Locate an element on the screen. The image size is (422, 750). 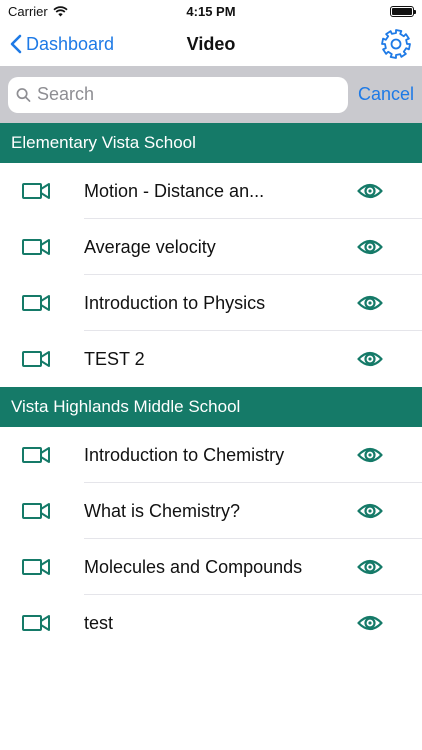
wifi-icon is located at coordinates (60, 10).